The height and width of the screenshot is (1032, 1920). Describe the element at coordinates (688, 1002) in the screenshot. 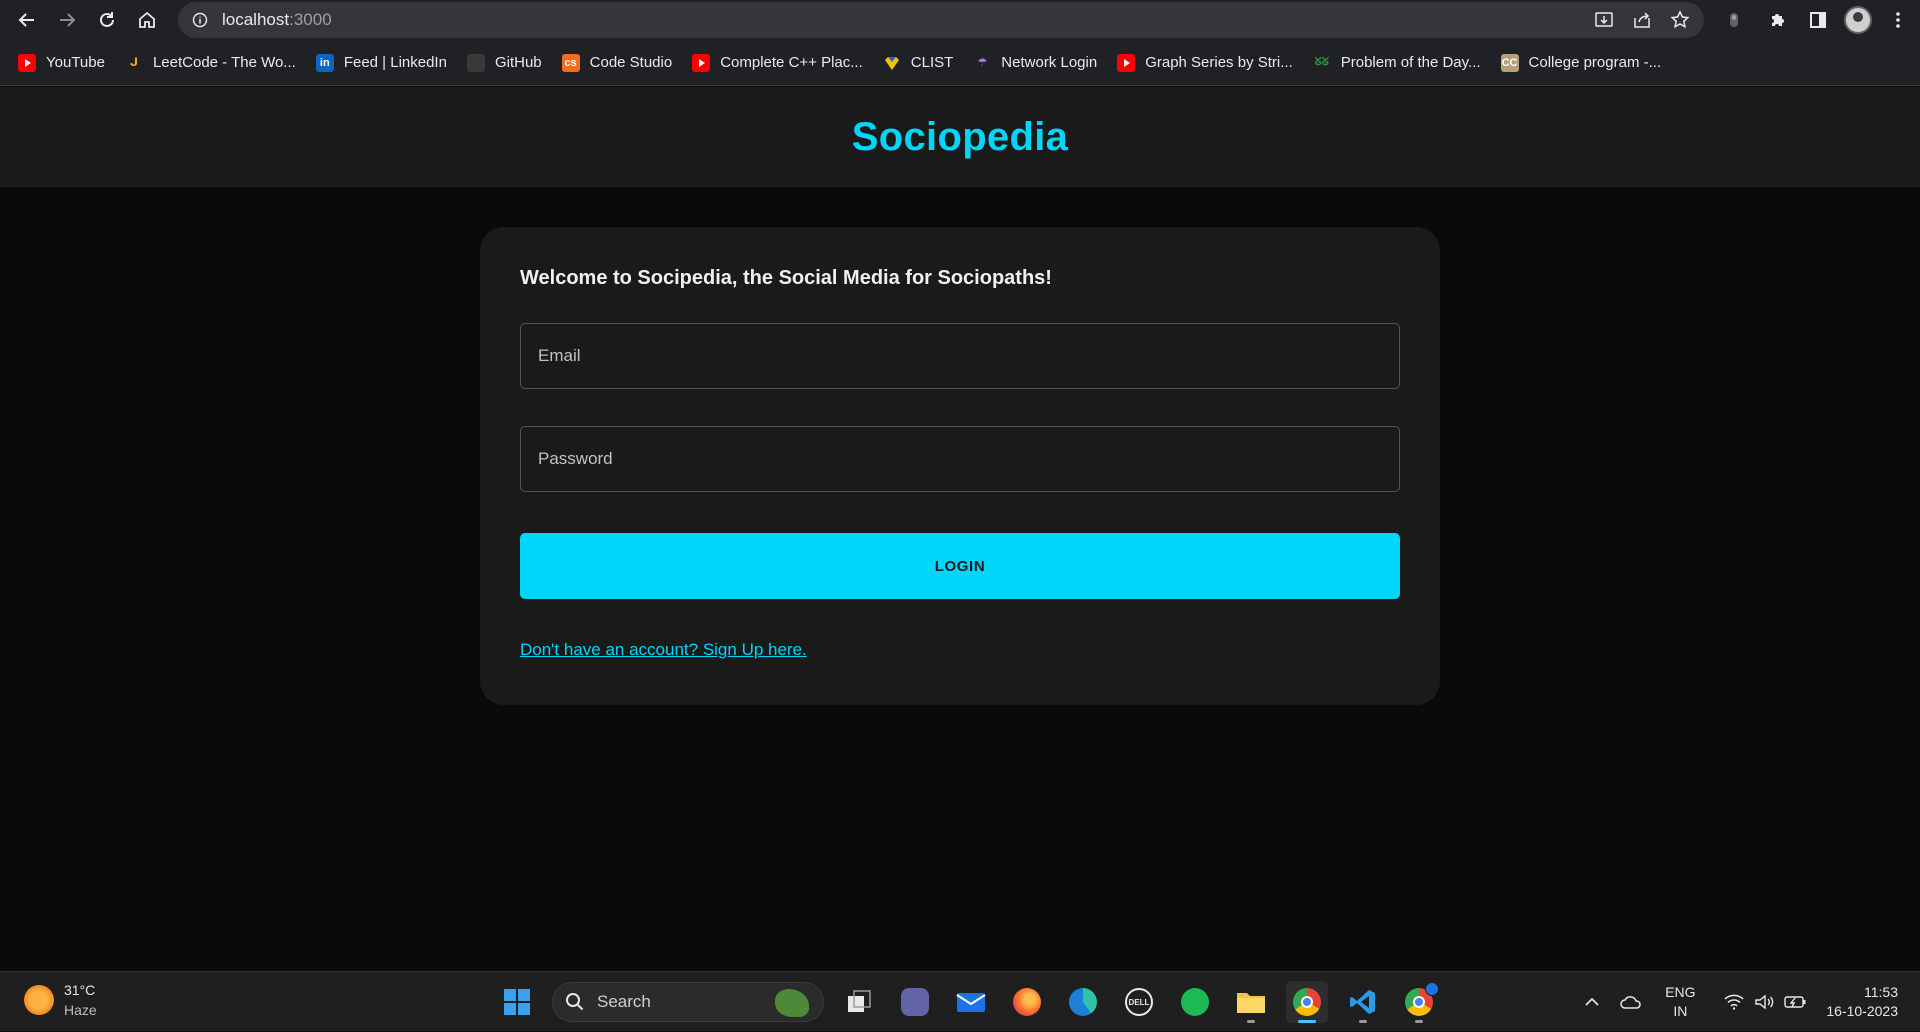

I see `taskbar-search: Search` at that location.